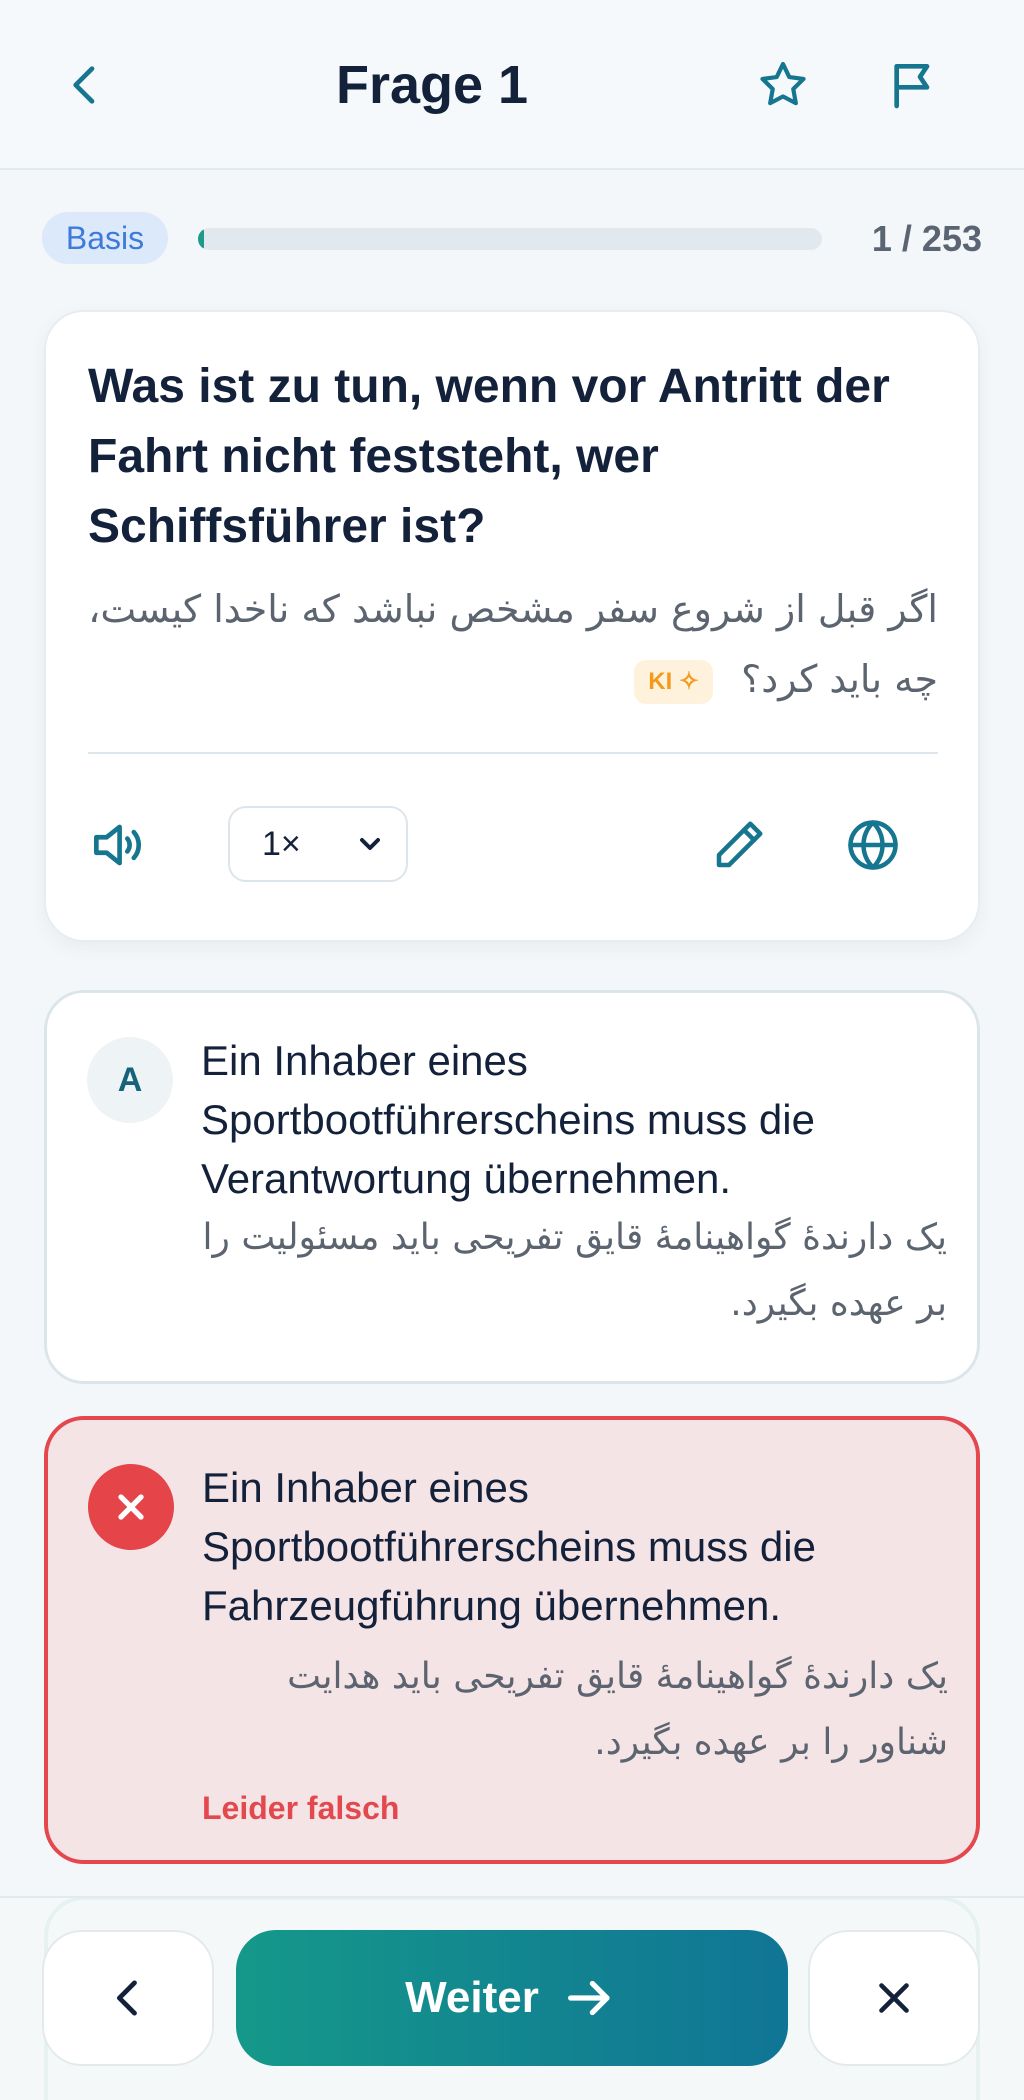 Image resolution: width=1024 pixels, height=2100 pixels. I want to click on feedback-label: Leider falsch, so click(301, 1808).